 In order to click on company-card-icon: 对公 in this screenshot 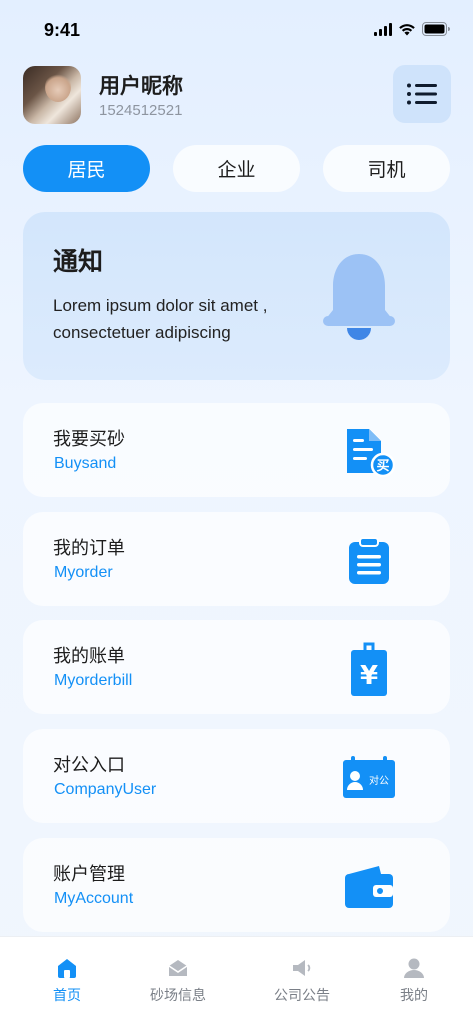, I will do `click(369, 777)`.